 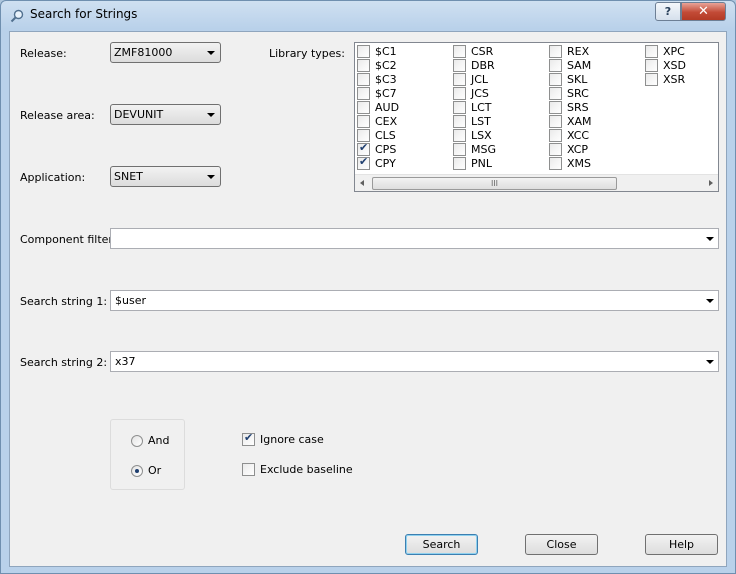 What do you see at coordinates (248, 438) in the screenshot?
I see `ignore-case-box` at bounding box center [248, 438].